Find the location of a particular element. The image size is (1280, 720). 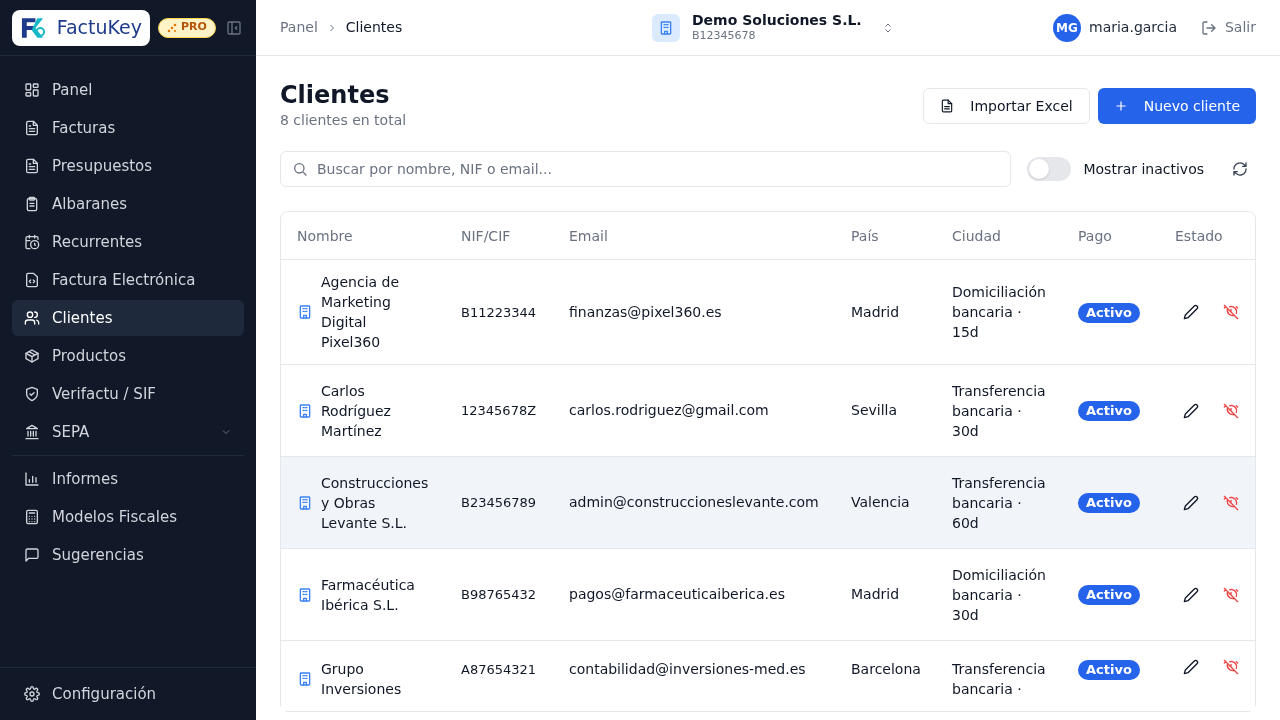

company-name: Demo Soluciones S.L. is located at coordinates (777, 20).